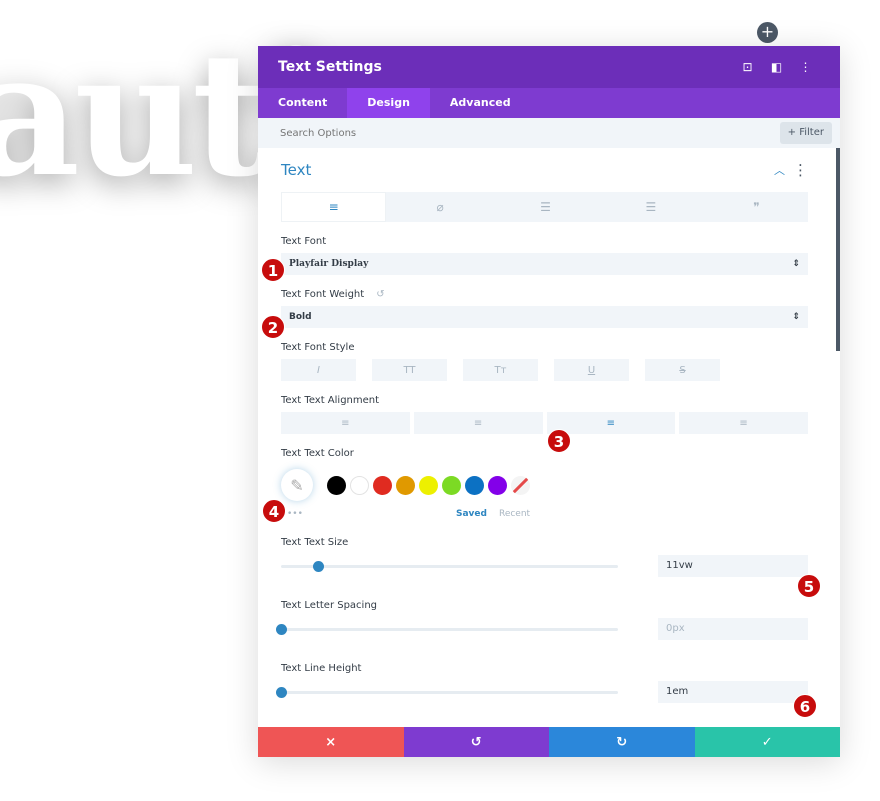 The width and height of the screenshot is (880, 801). What do you see at coordinates (756, 207) in the screenshot?
I see `quote-icon: ❞` at bounding box center [756, 207].